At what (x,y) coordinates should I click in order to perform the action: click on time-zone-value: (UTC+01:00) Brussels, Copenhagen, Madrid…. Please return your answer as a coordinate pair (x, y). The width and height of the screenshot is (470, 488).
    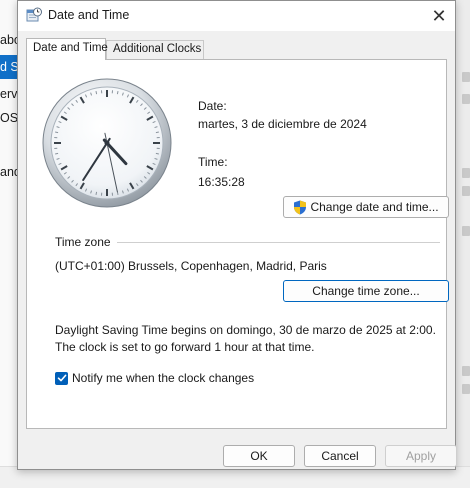
    Looking at the image, I should click on (191, 266).